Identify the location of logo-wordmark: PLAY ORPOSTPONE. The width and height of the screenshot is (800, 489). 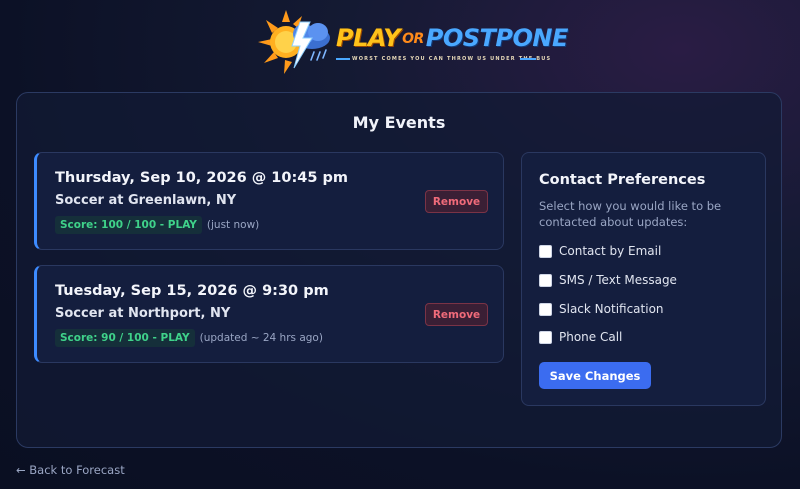
(452, 38).